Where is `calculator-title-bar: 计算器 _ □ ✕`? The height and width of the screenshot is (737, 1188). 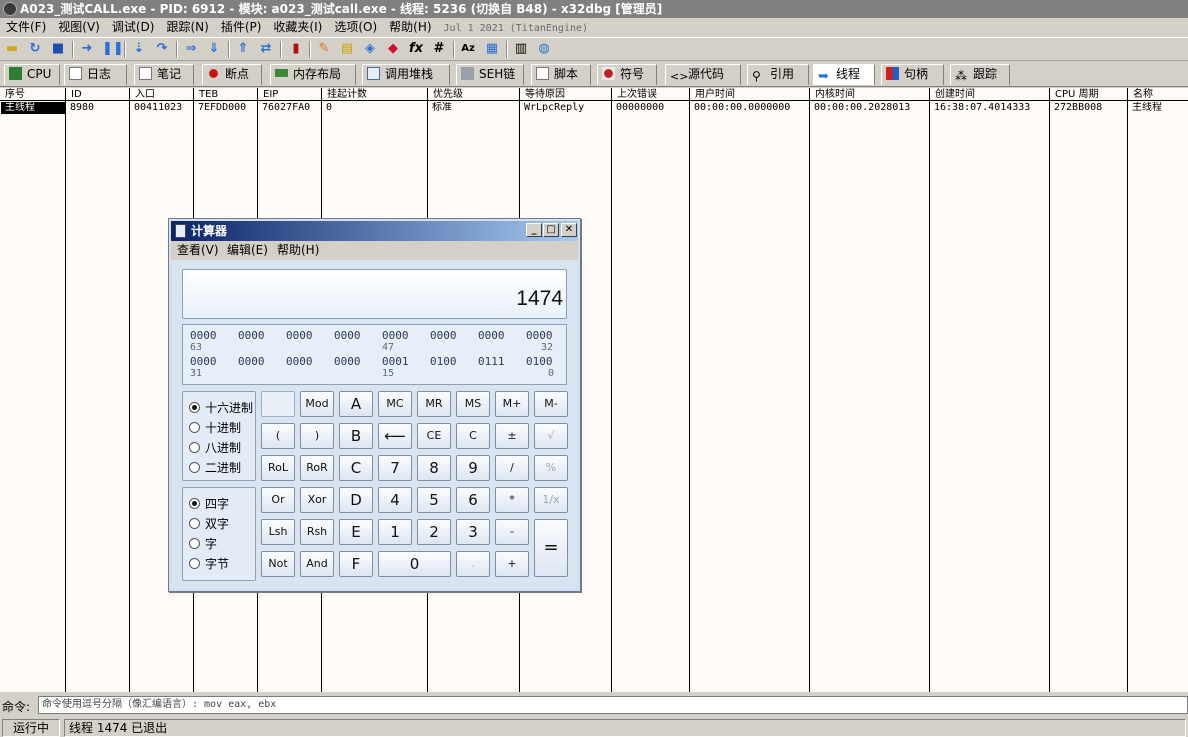 calculator-title-bar: 计算器 _ □ ✕ is located at coordinates (374, 231).